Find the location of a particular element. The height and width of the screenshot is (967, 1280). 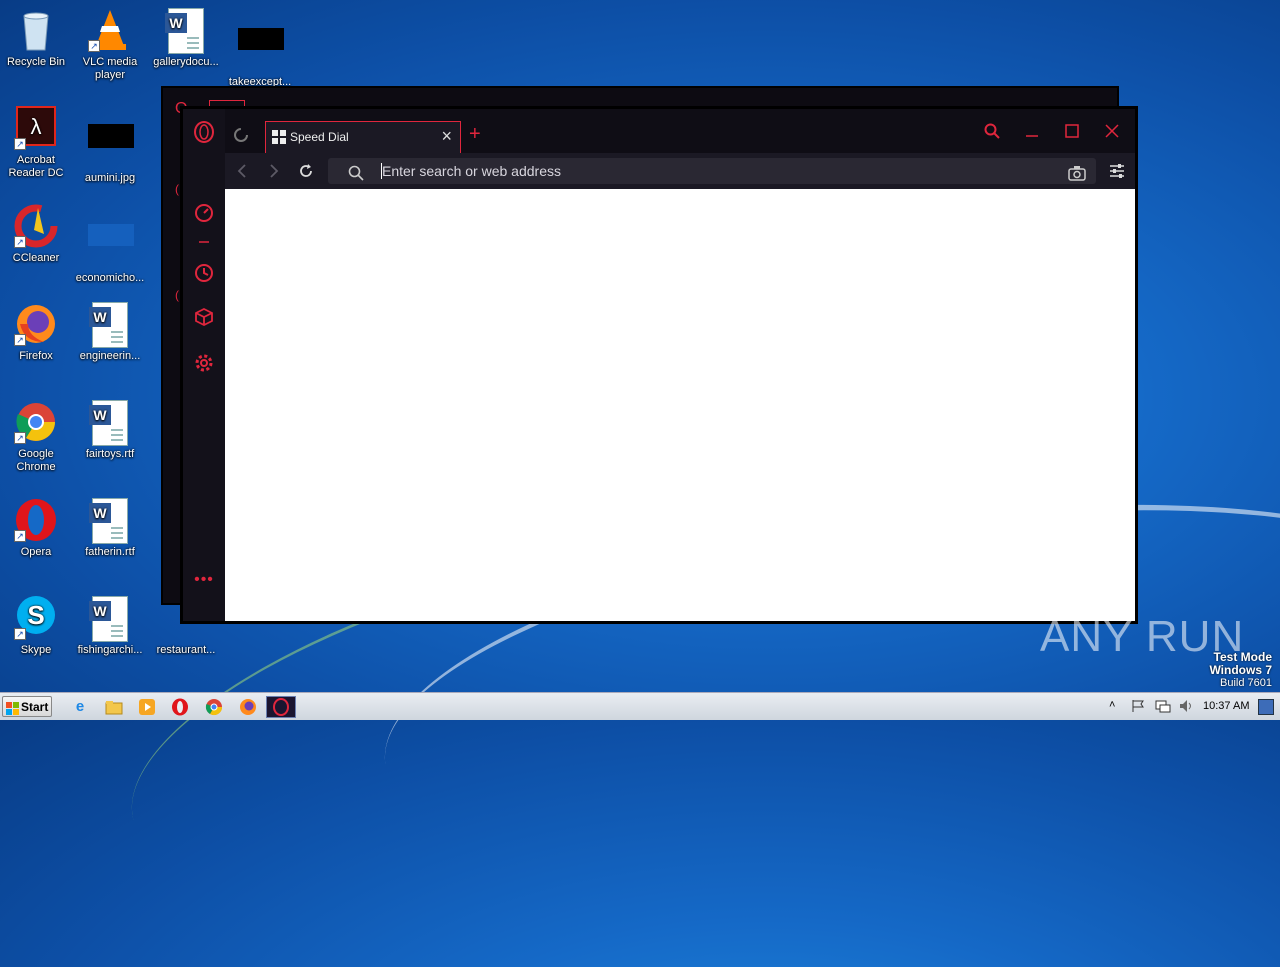

taskbar: Start e ˄ 10:37 AM is located at coordinates (640, 706).